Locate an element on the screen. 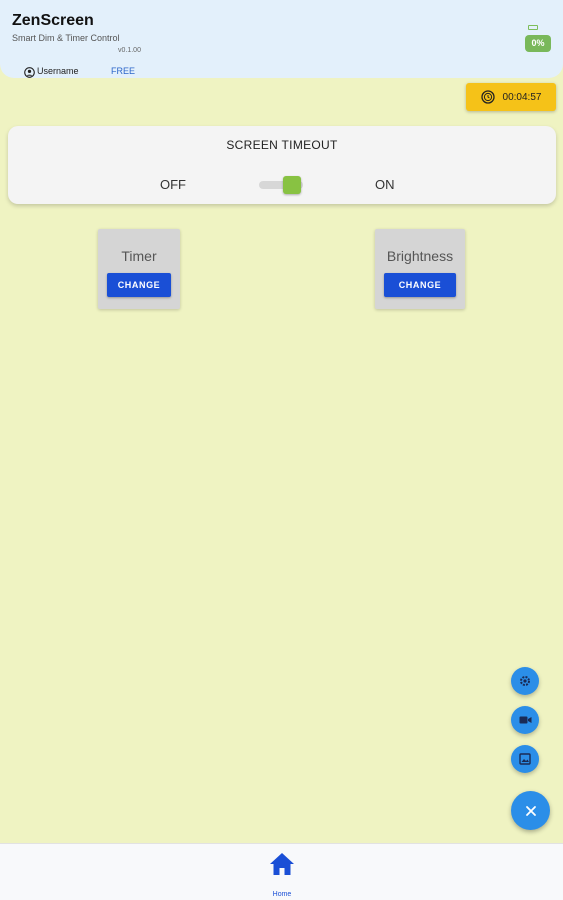  nav-home-label: Home is located at coordinates (282, 894).